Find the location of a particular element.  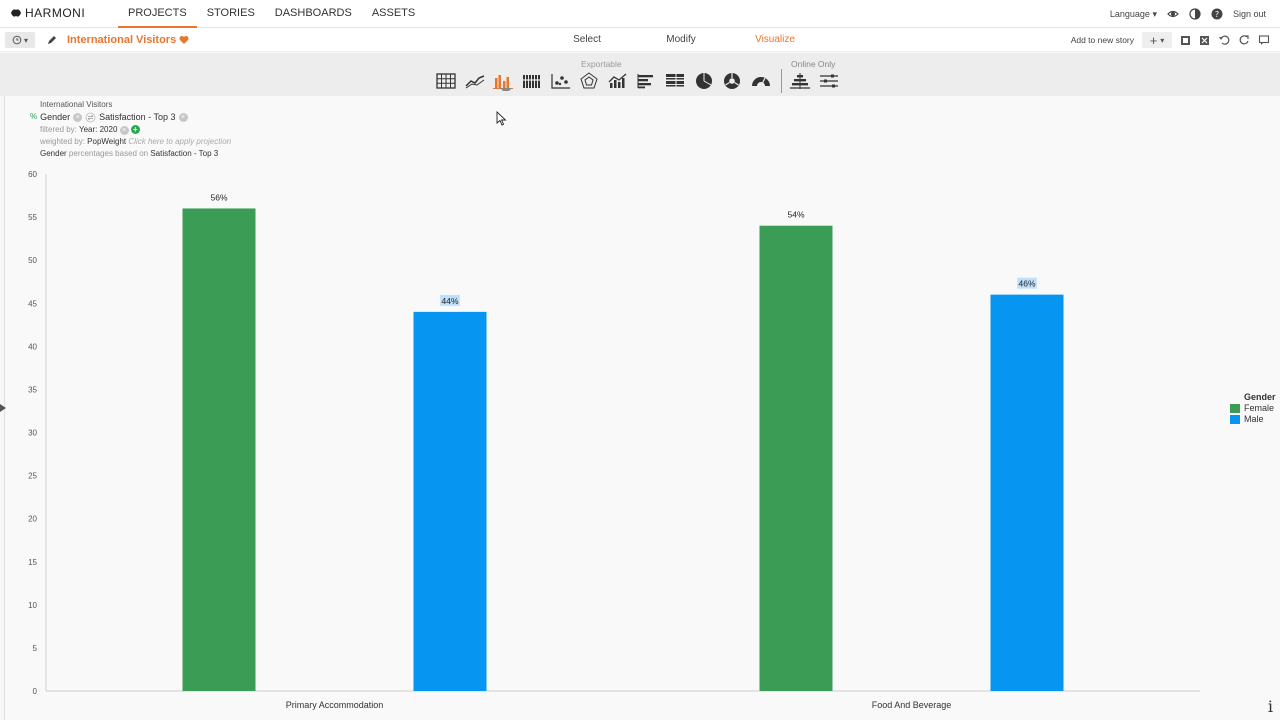

heart-icon is located at coordinates (184, 40).